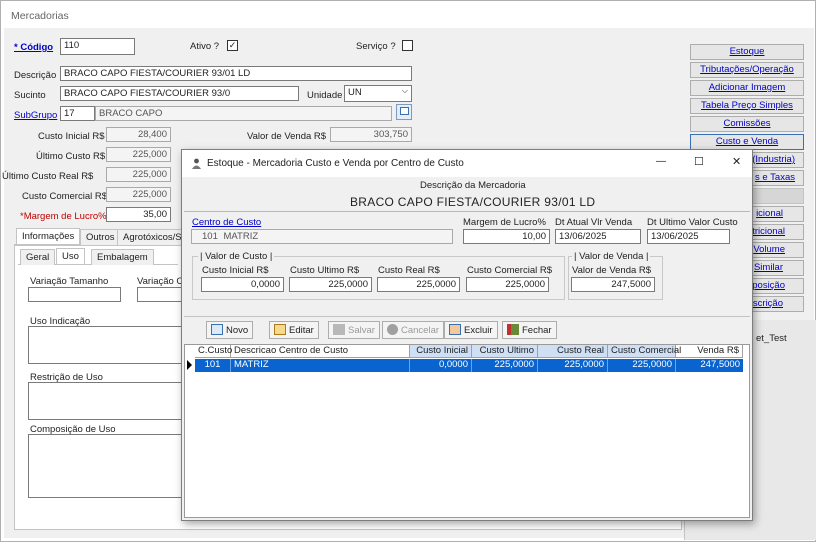 Image resolution: width=816 pixels, height=542 pixels. I want to click on margem-lucro-label: *Margem de Lucro%, so click(63, 216).